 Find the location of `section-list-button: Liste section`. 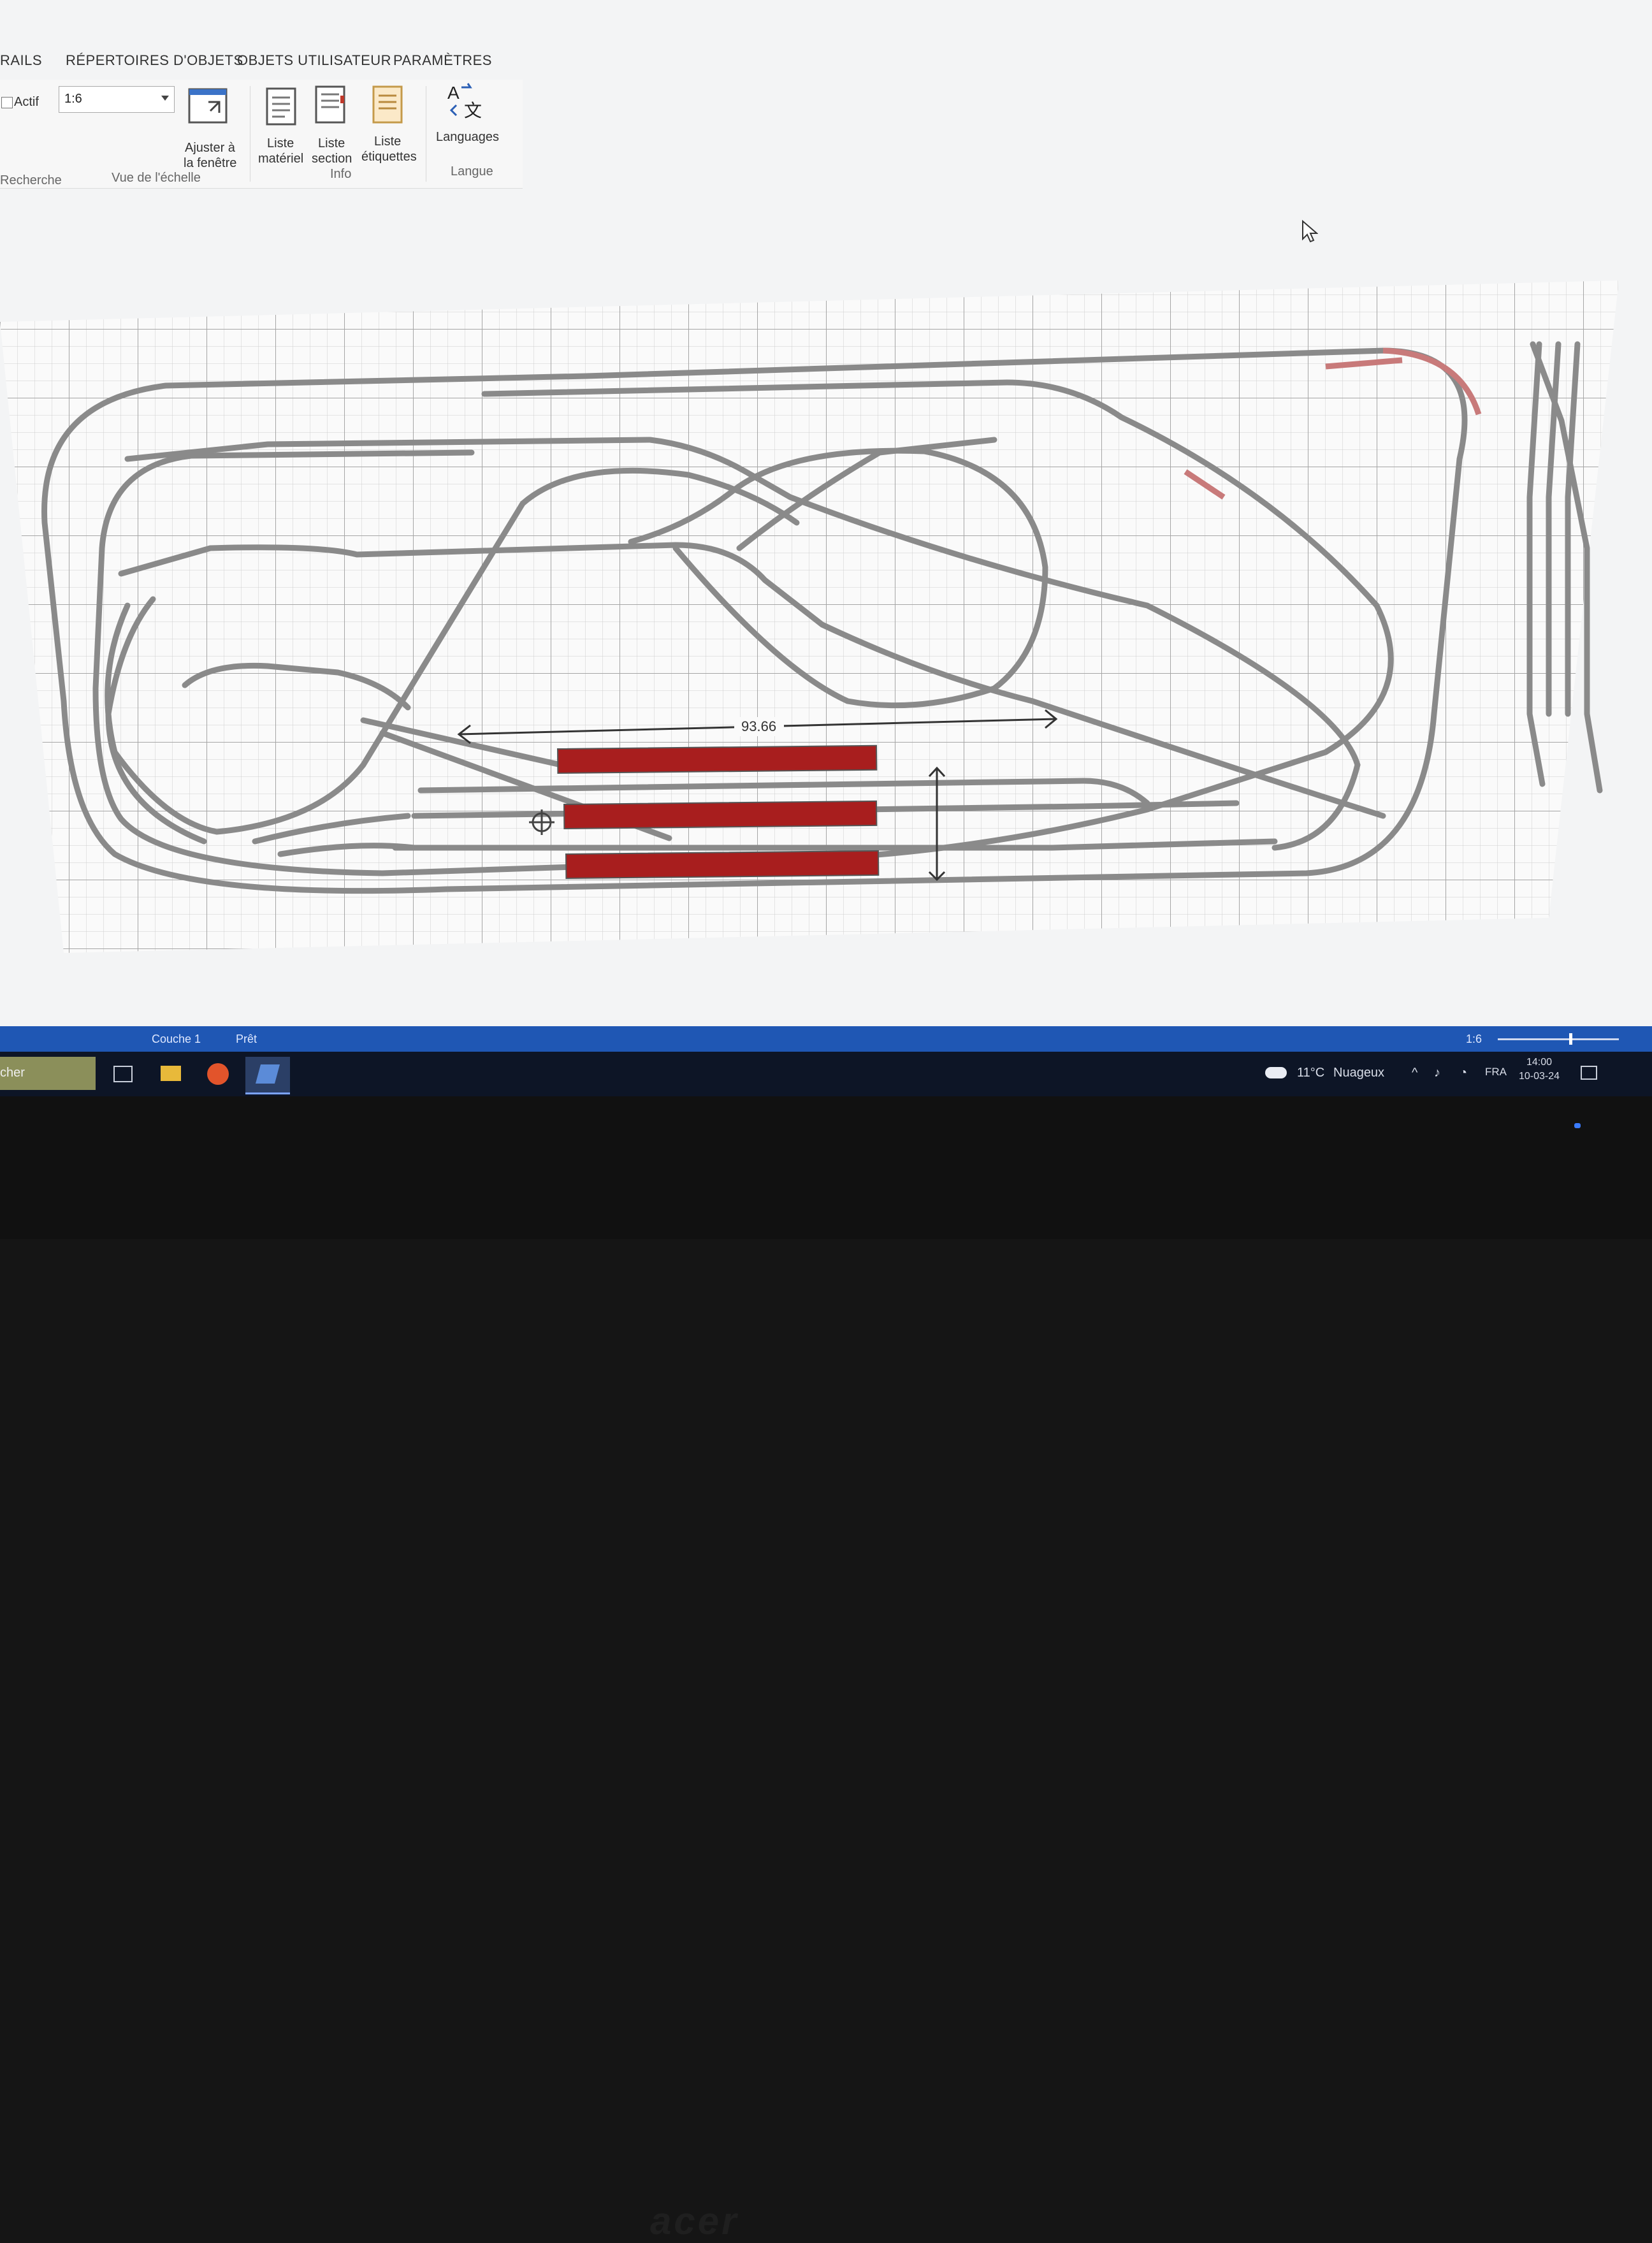

section-list-button: Liste section is located at coordinates (334, 127).